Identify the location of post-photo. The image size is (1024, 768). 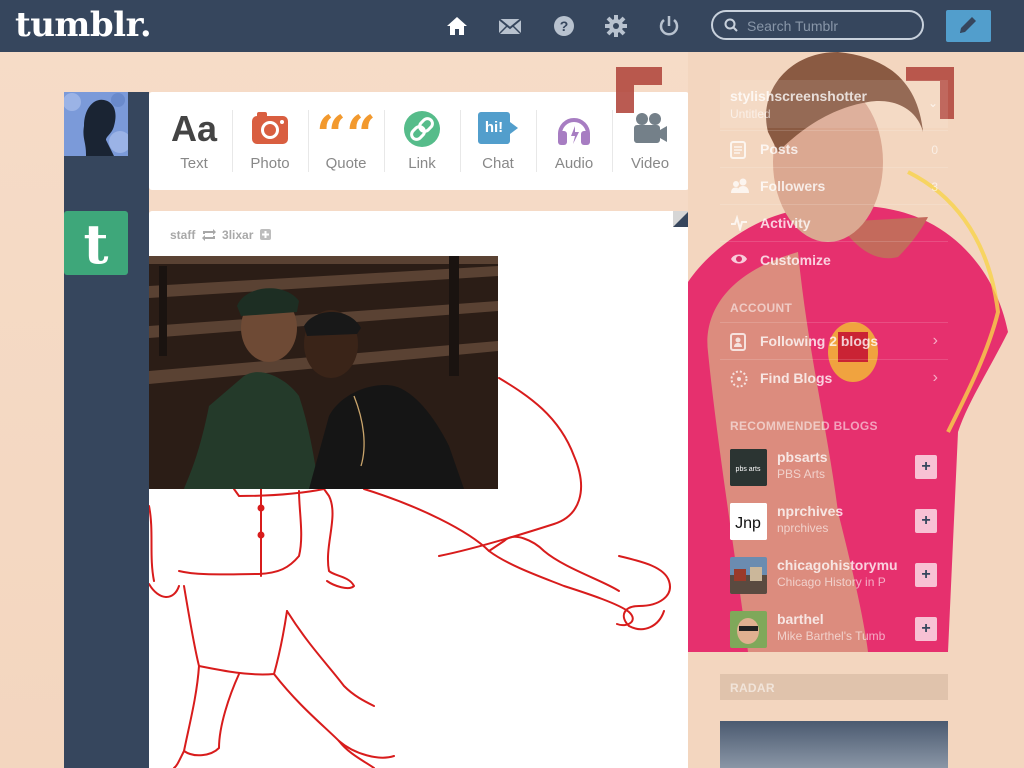
(323, 372).